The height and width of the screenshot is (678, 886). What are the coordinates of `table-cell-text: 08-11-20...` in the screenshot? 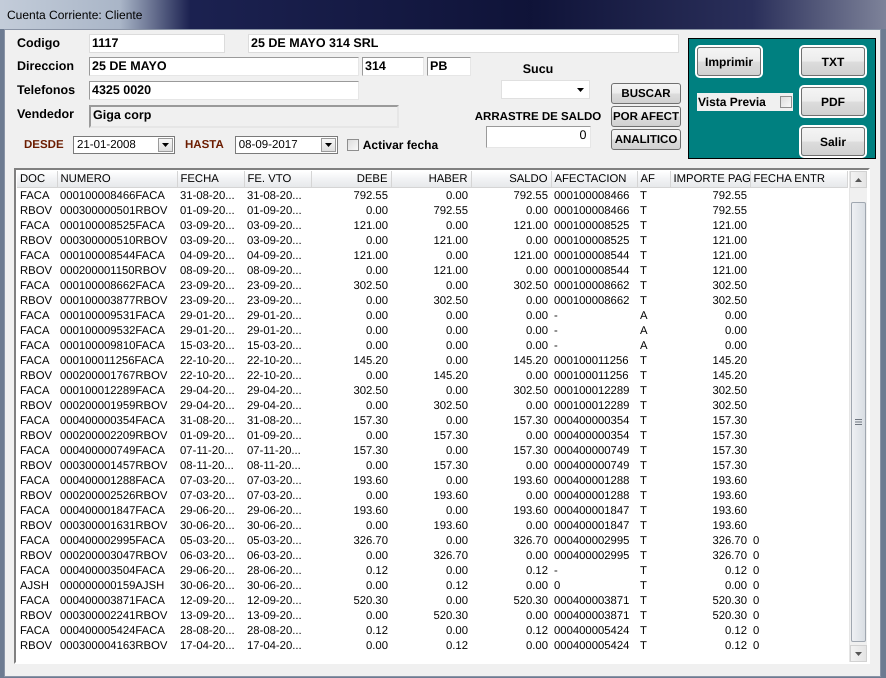 It's located at (207, 465).